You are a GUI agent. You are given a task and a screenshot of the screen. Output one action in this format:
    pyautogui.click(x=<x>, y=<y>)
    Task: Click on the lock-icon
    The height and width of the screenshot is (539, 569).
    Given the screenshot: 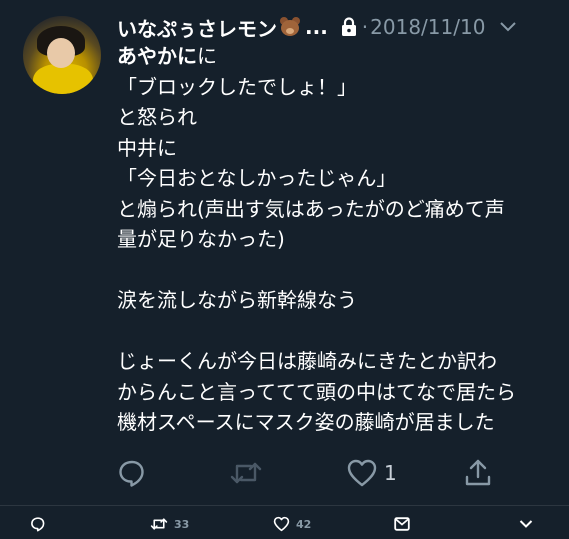 What is the action you would take?
    pyautogui.click(x=348, y=26)
    